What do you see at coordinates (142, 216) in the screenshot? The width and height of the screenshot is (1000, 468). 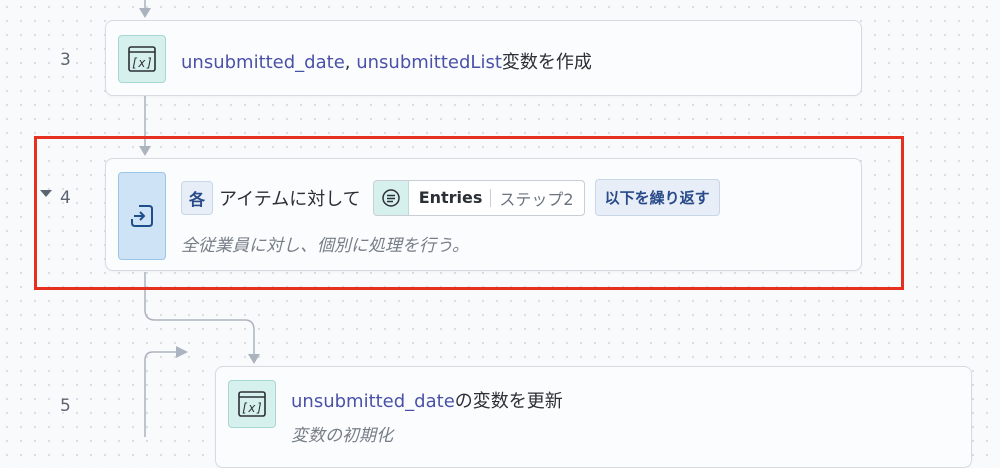 I see `loop-icon` at bounding box center [142, 216].